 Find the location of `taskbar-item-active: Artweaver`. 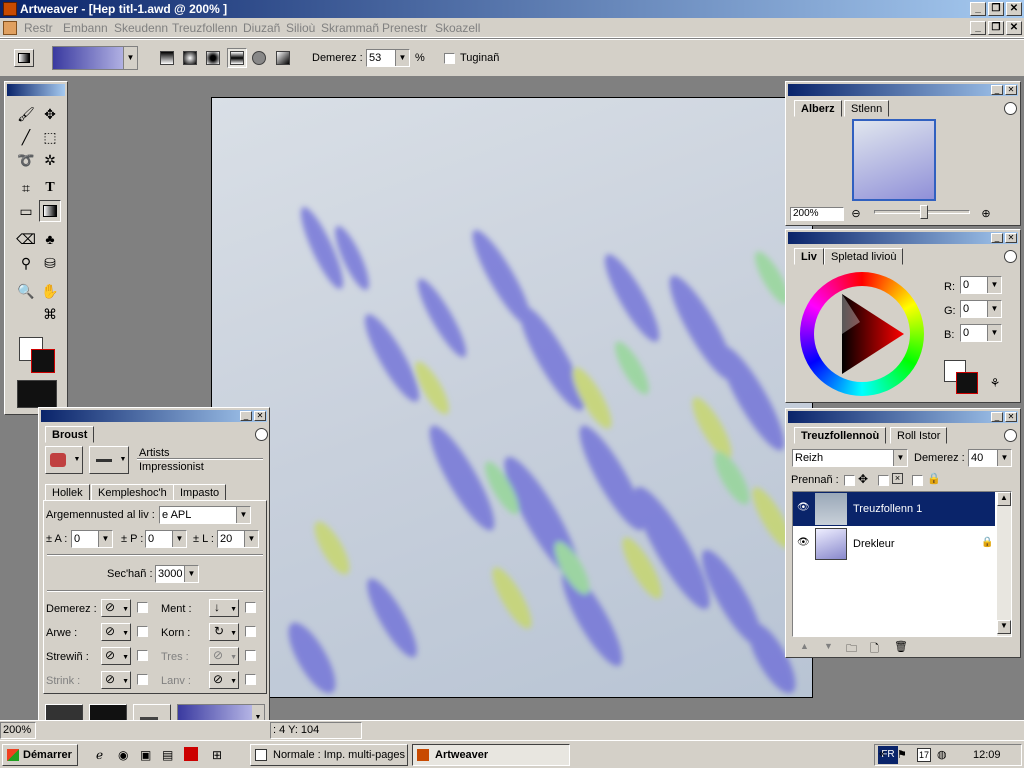

taskbar-item-active: Artweaver is located at coordinates (491, 755).